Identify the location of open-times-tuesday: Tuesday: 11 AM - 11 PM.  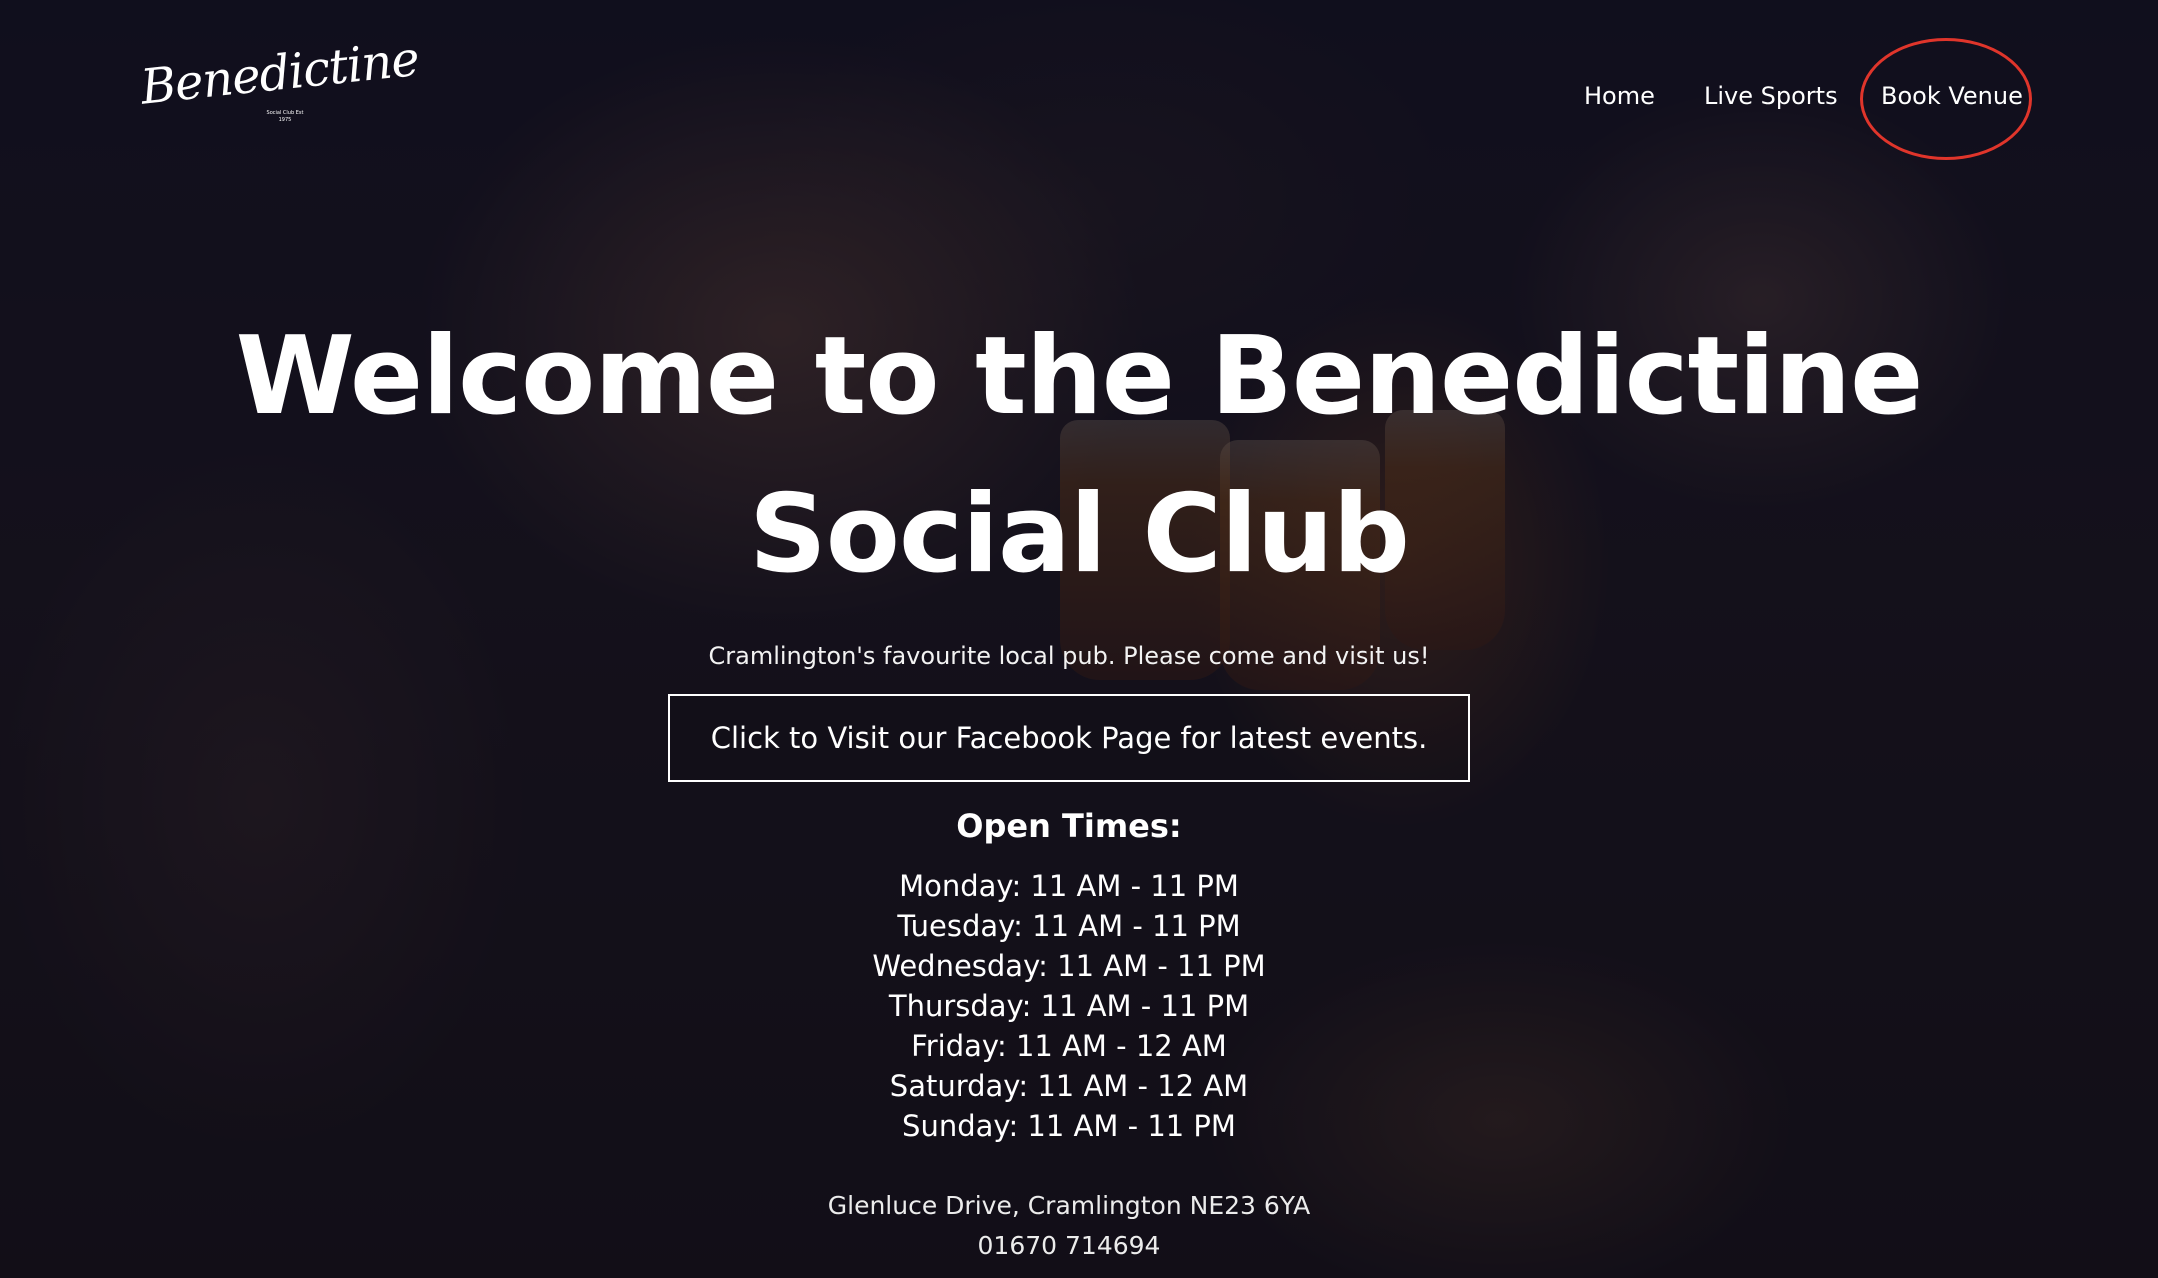
(1069, 926).